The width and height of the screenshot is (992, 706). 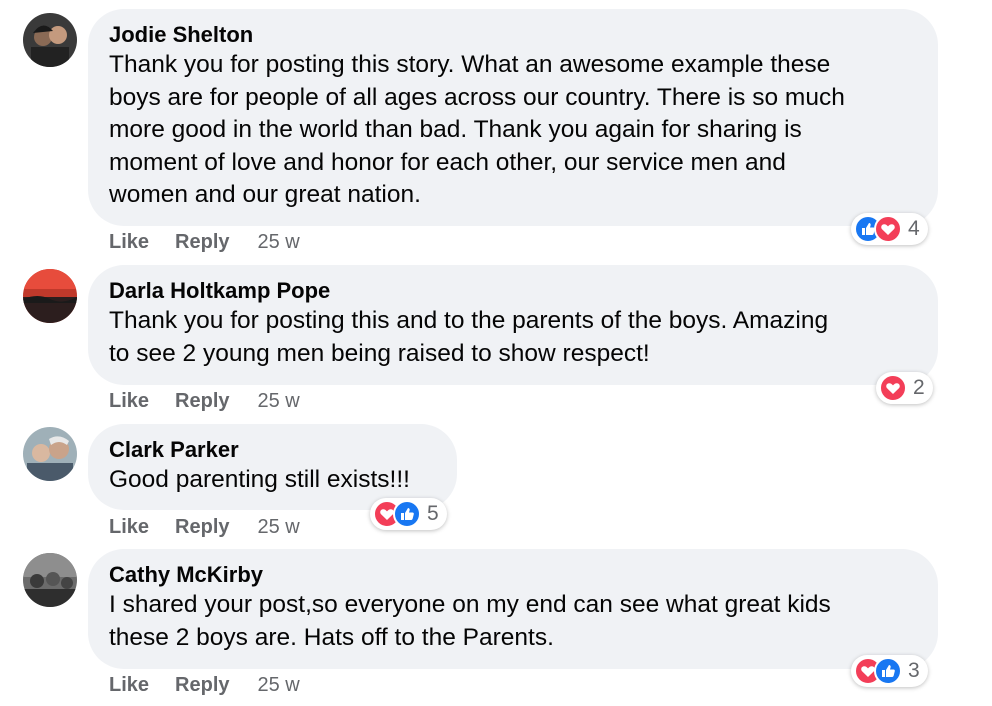 I want to click on comment-line: Good parenting still exists!!!, so click(x=259, y=479).